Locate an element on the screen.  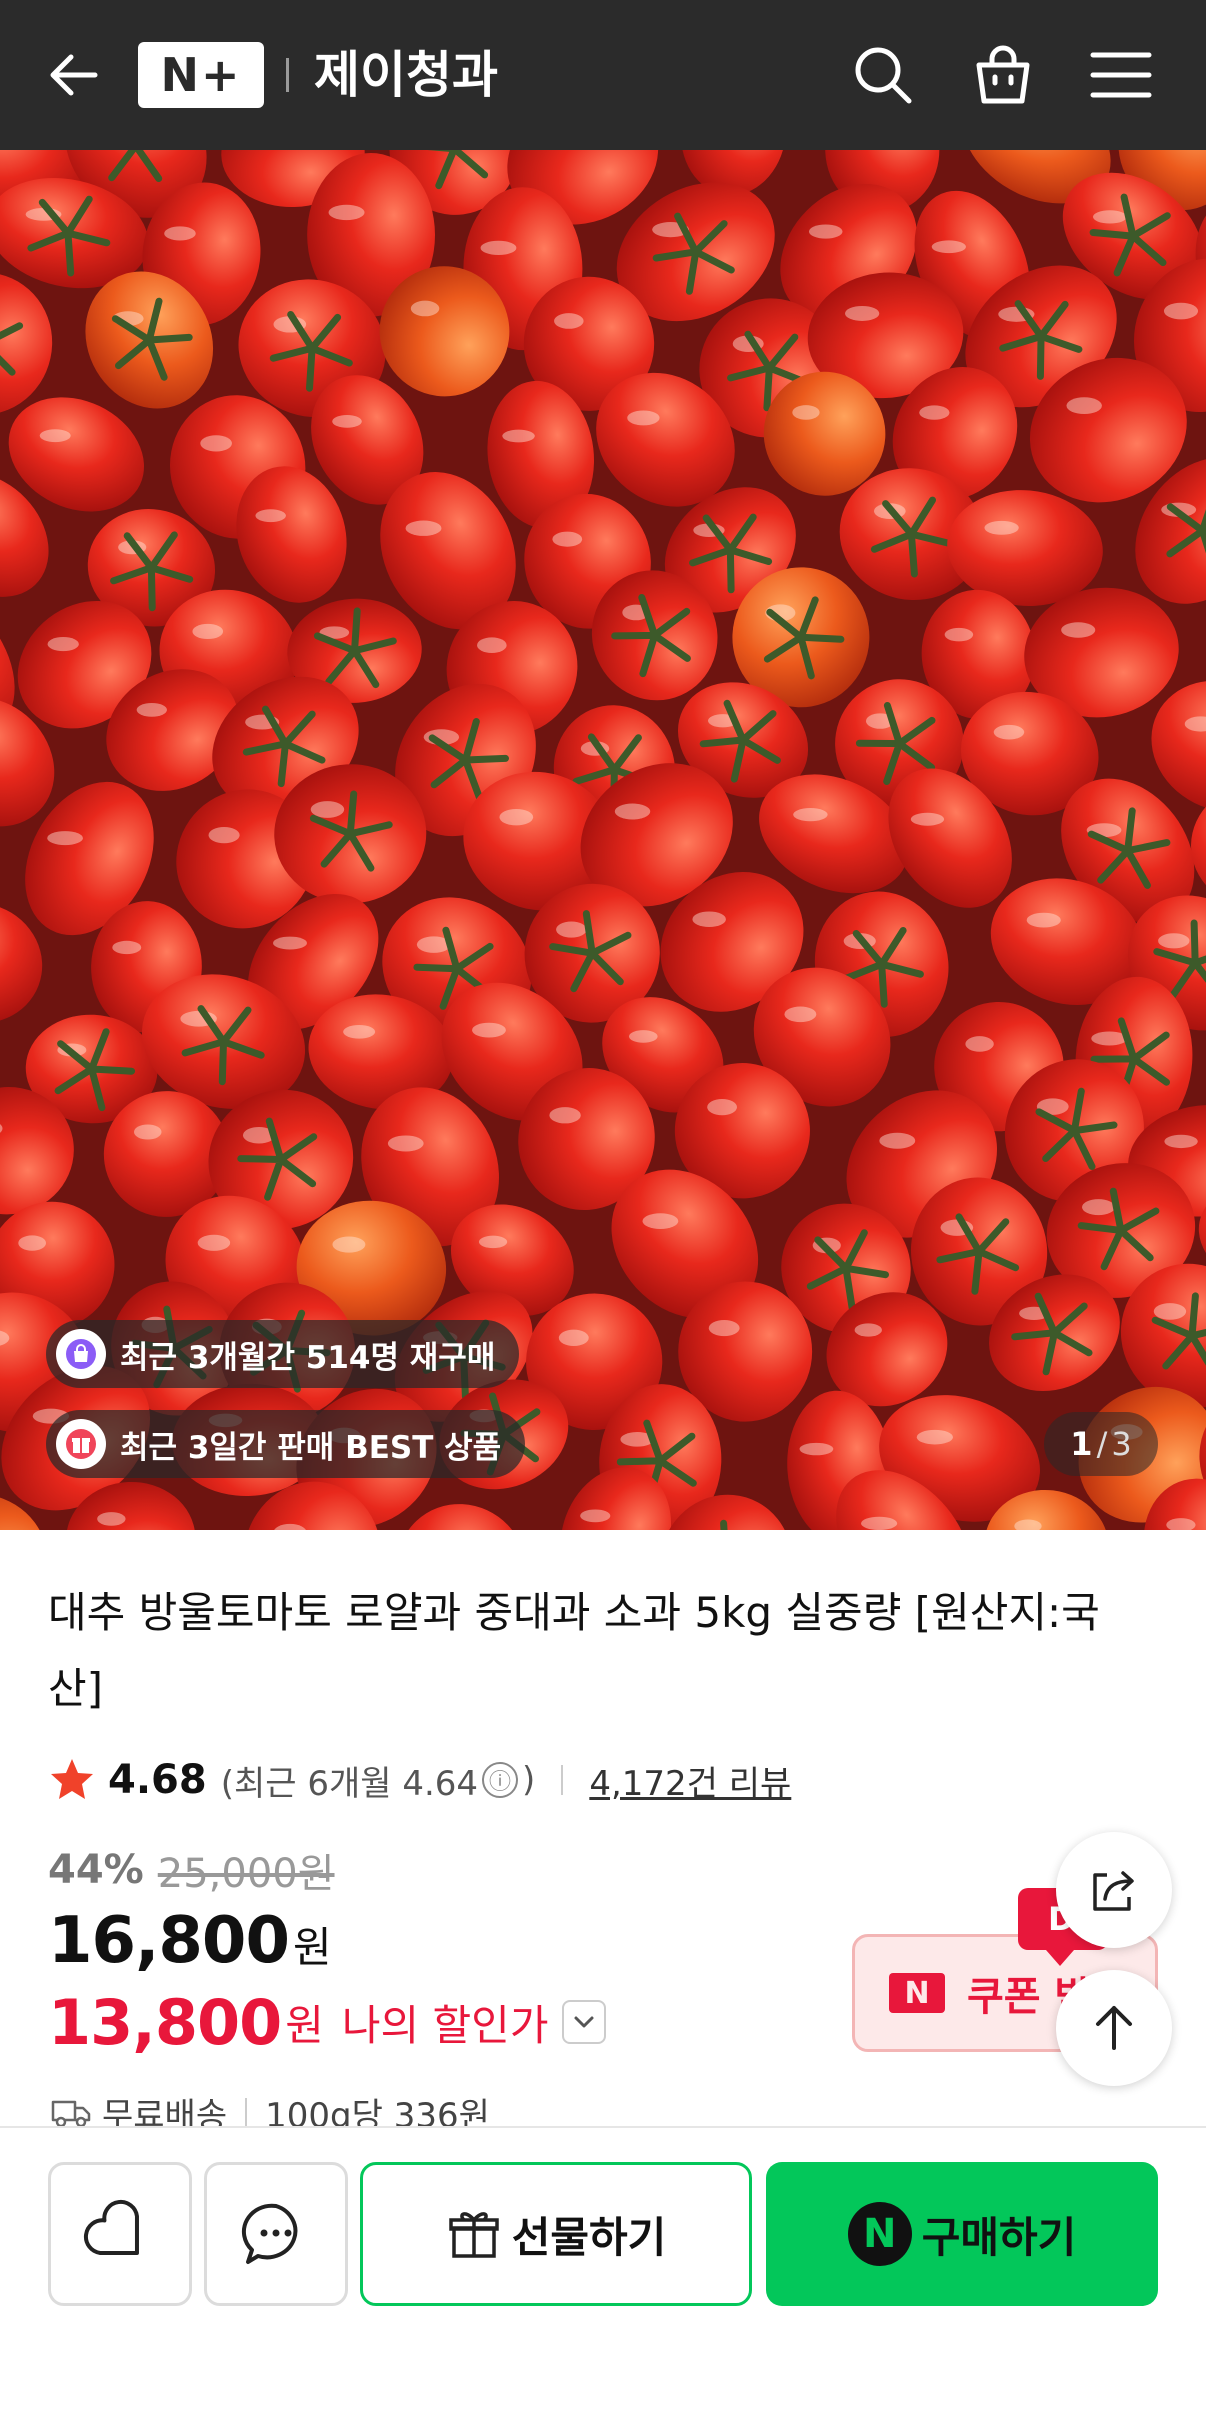
review-count-link: 4,172건 리뷰 is located at coordinates (690, 1780).